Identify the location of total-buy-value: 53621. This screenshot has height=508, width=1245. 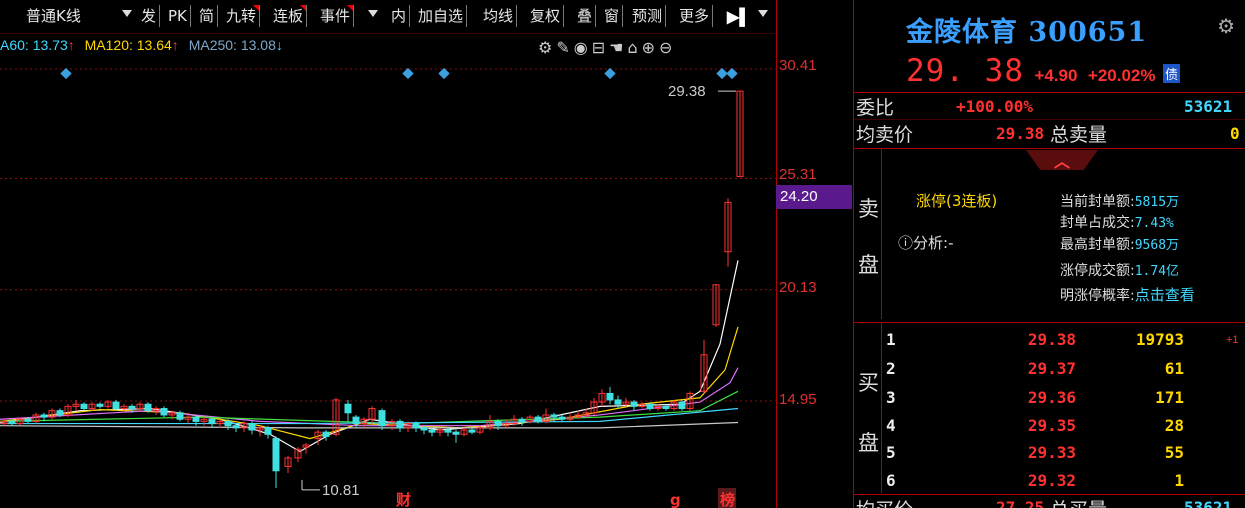
(1208, 503).